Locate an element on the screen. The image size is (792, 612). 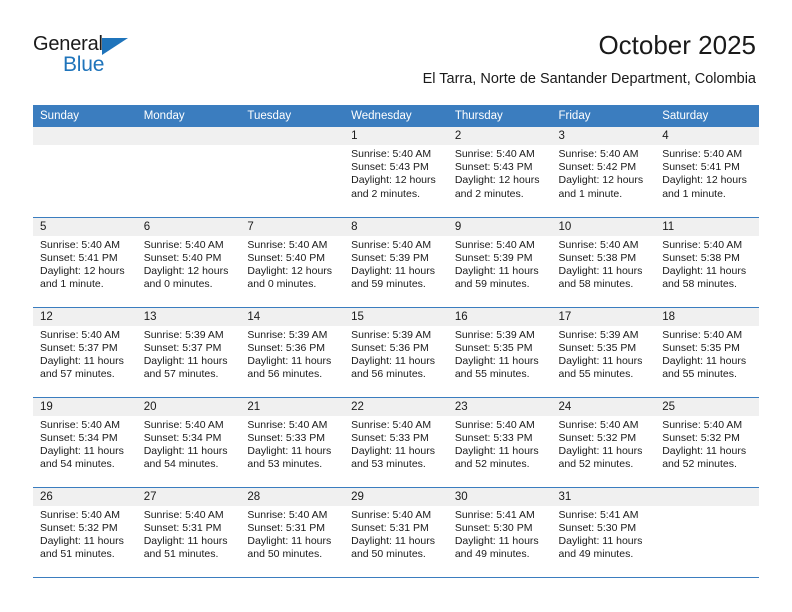
day-number: 15 is located at coordinates (396, 316).